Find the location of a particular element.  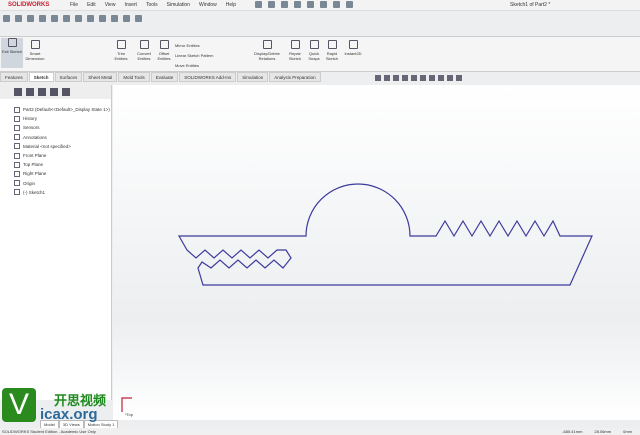

menu-simulation: Simulation is located at coordinates (178, 5).